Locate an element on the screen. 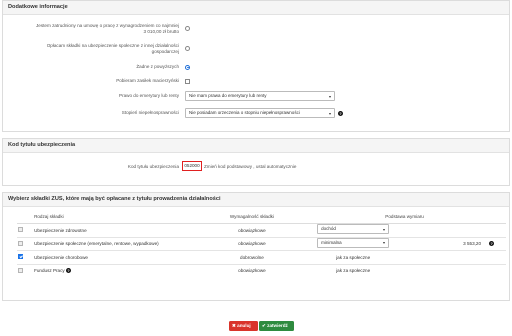 The height and width of the screenshot is (336, 512). basis-select: dochód is located at coordinates (353, 229).